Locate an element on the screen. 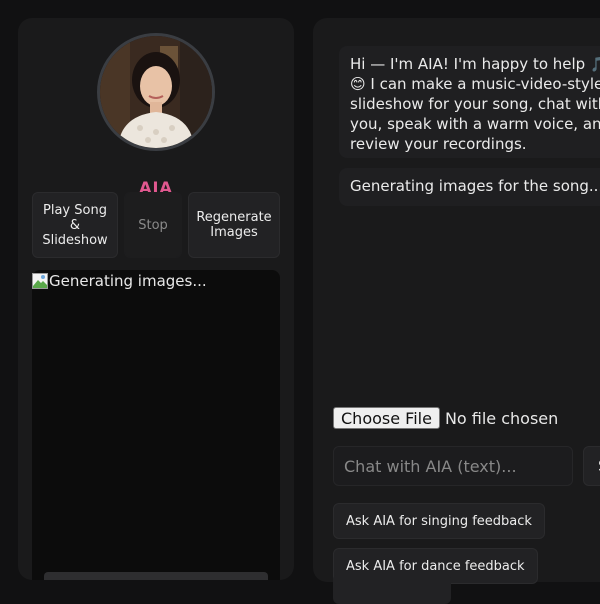  stop-button: Stop is located at coordinates (153, 225).